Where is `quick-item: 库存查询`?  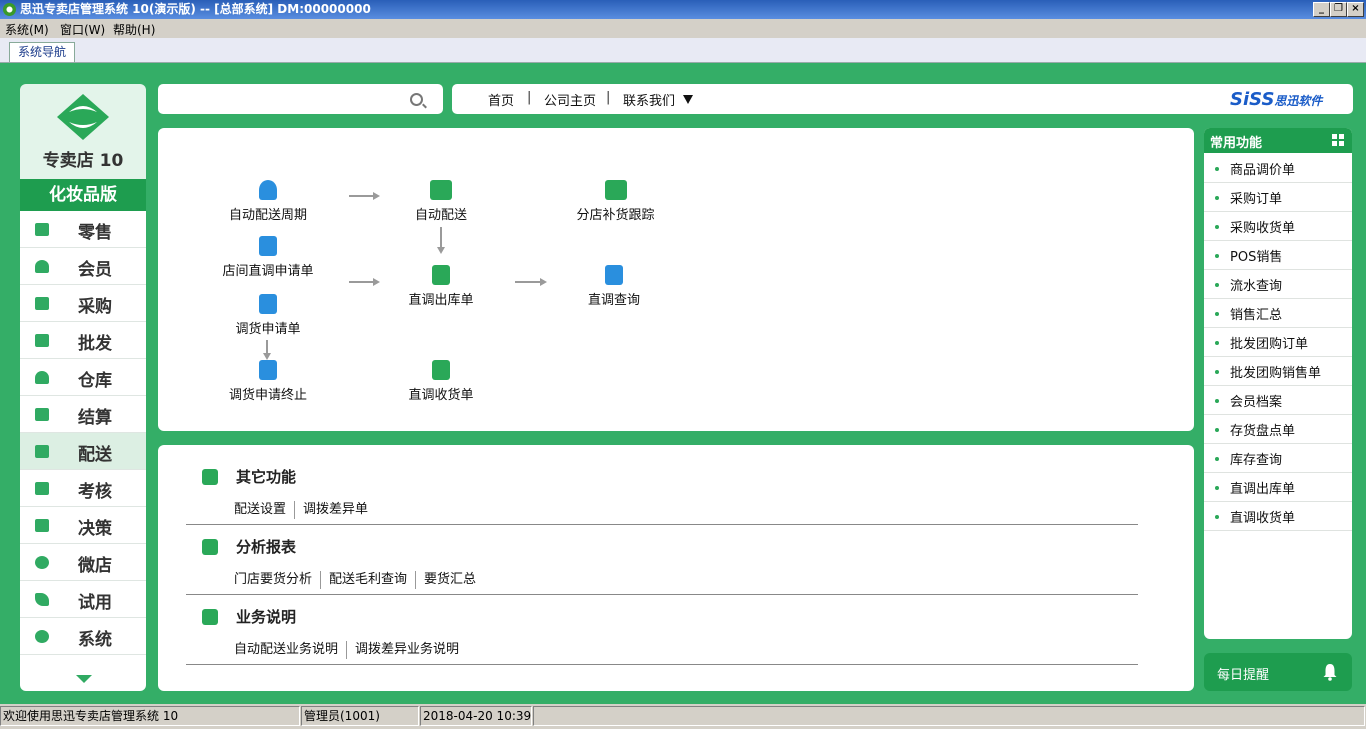 quick-item: 库存查询 is located at coordinates (1278, 458).